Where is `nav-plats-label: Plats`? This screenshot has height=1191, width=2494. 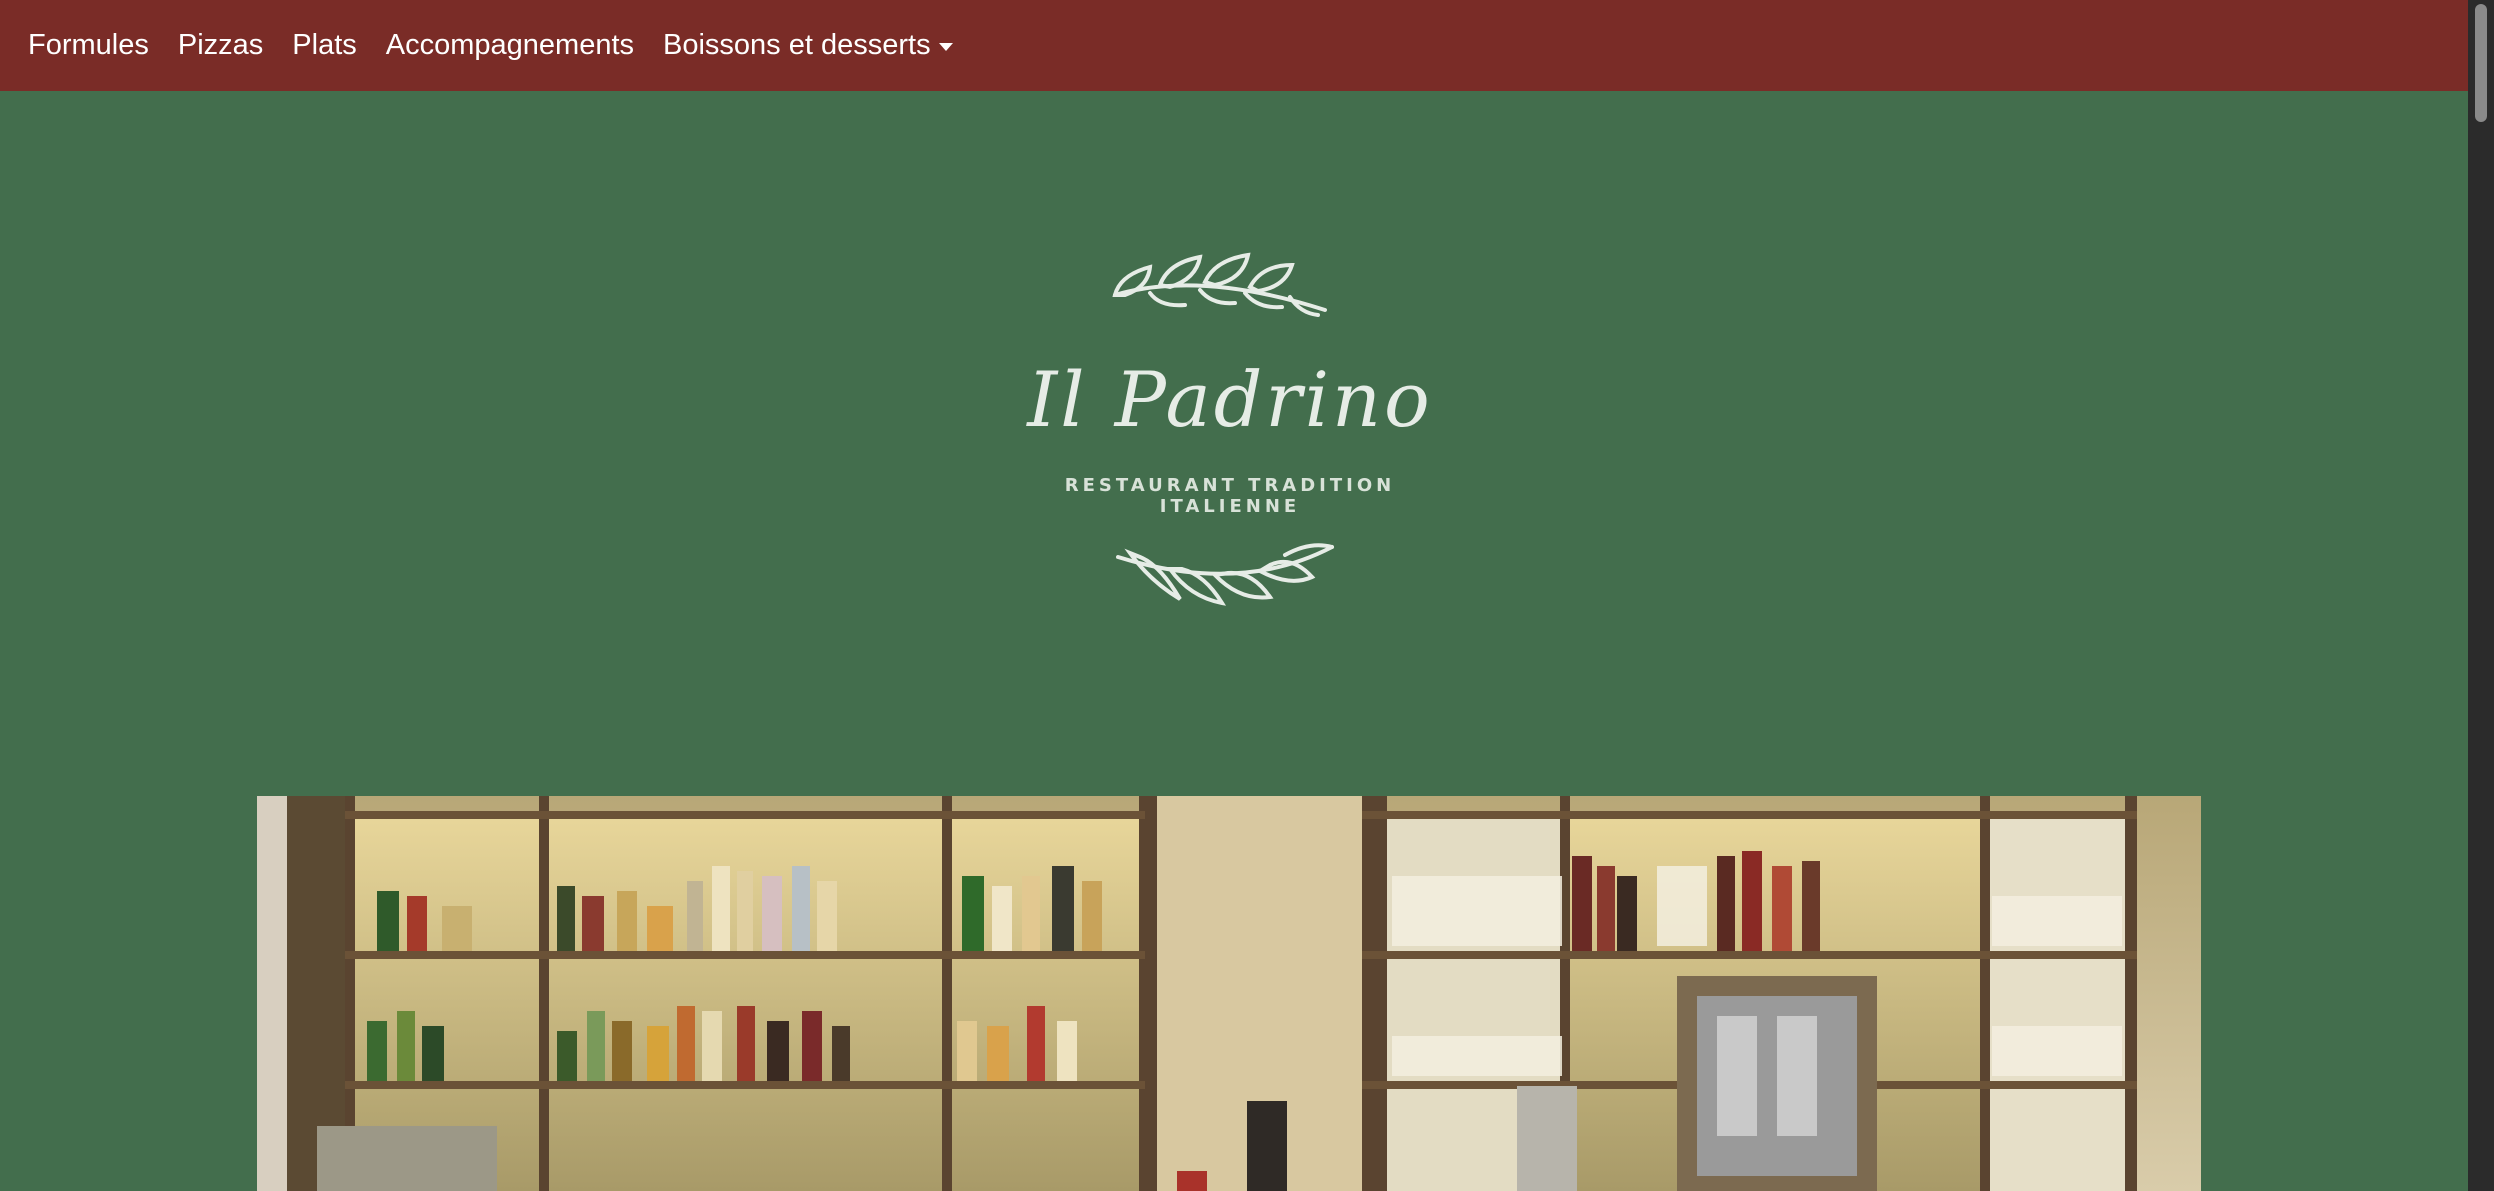 nav-plats-label: Plats is located at coordinates (324, 45).